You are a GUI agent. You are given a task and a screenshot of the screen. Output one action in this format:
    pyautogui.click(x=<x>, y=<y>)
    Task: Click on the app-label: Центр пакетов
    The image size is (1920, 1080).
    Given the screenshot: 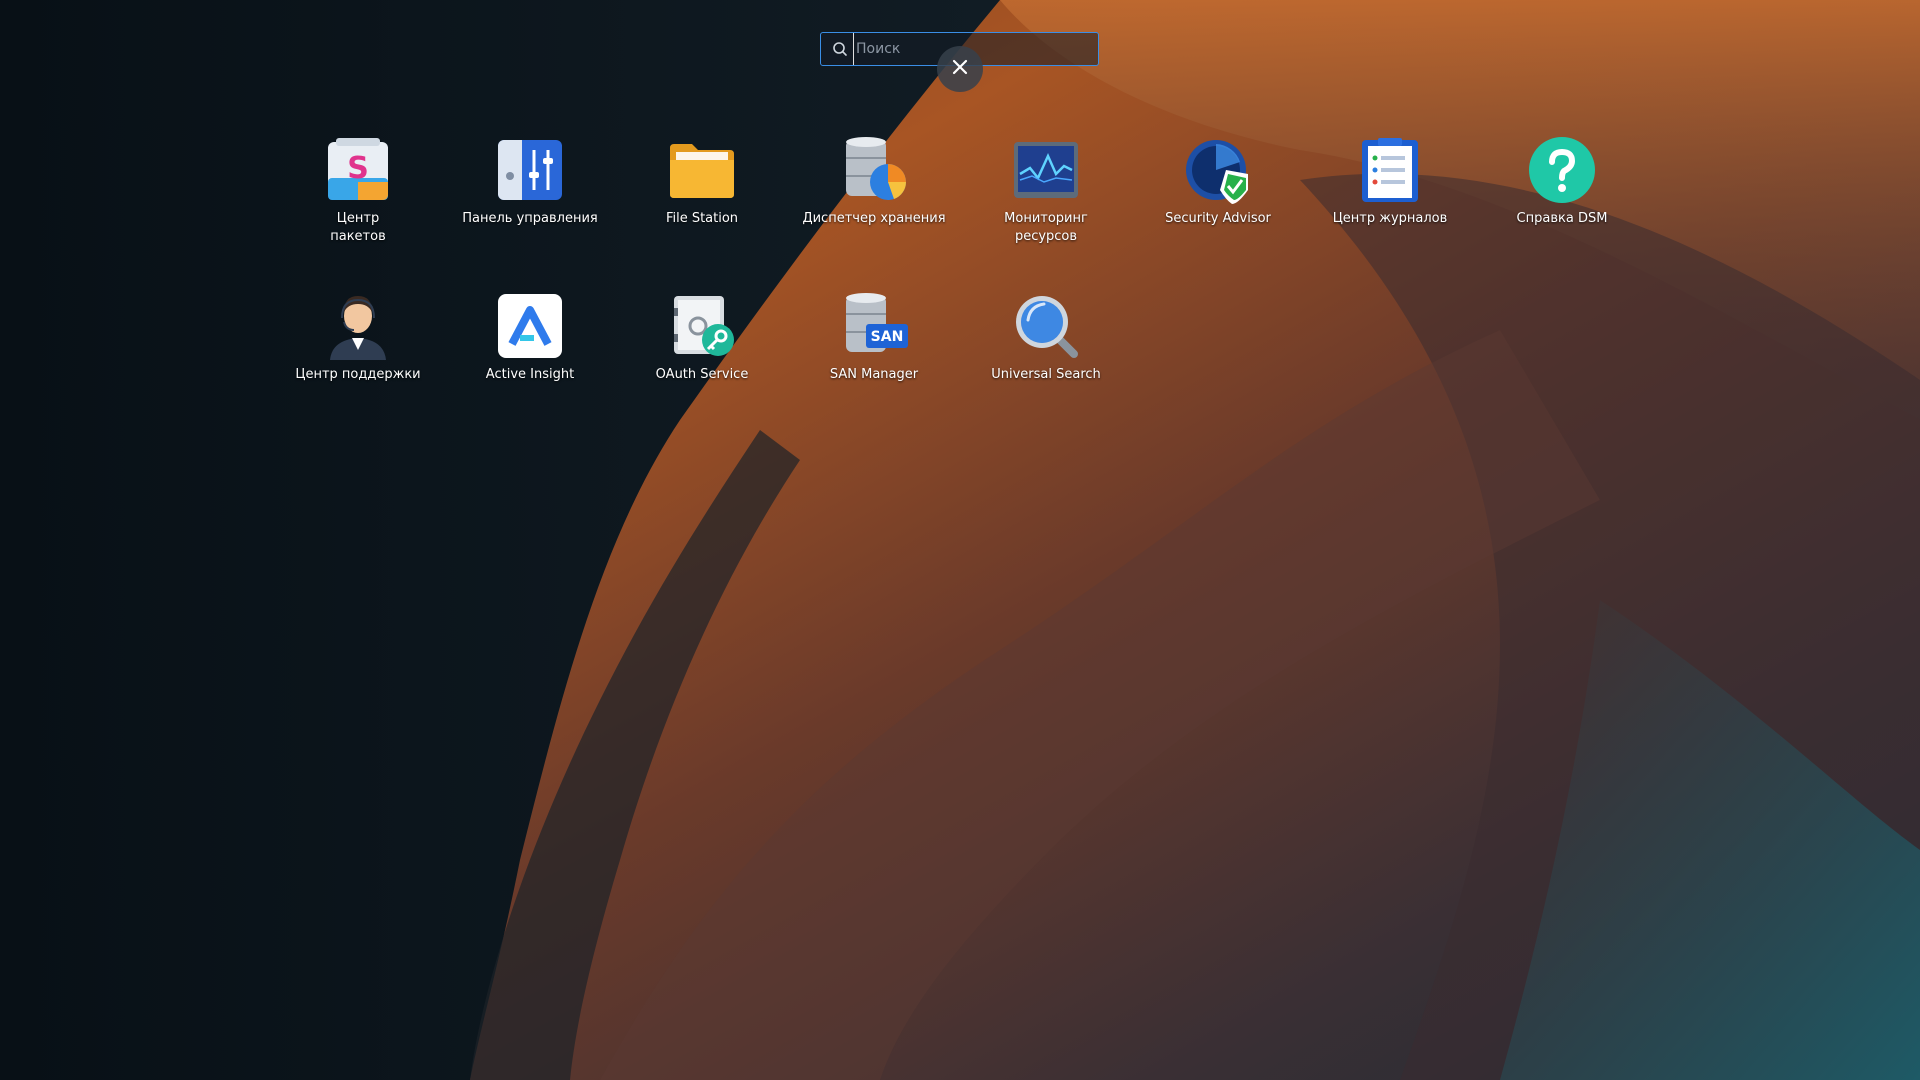 What is the action you would take?
    pyautogui.click(x=358, y=227)
    